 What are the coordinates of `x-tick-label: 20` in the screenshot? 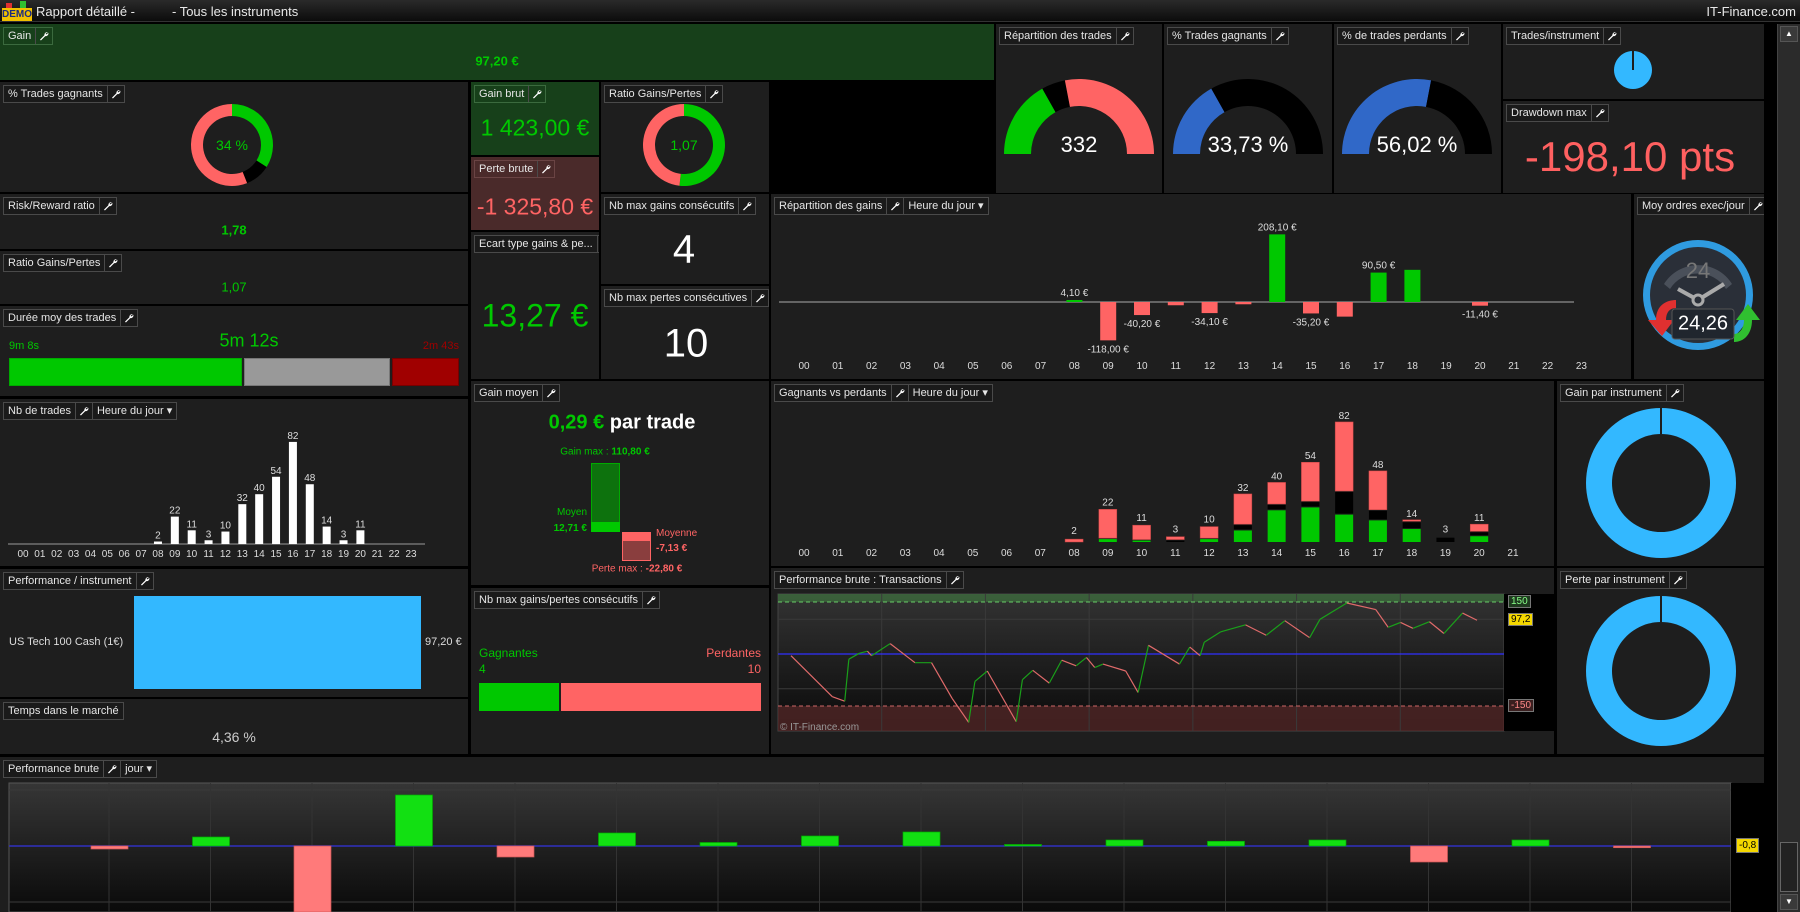 It's located at (1480, 366).